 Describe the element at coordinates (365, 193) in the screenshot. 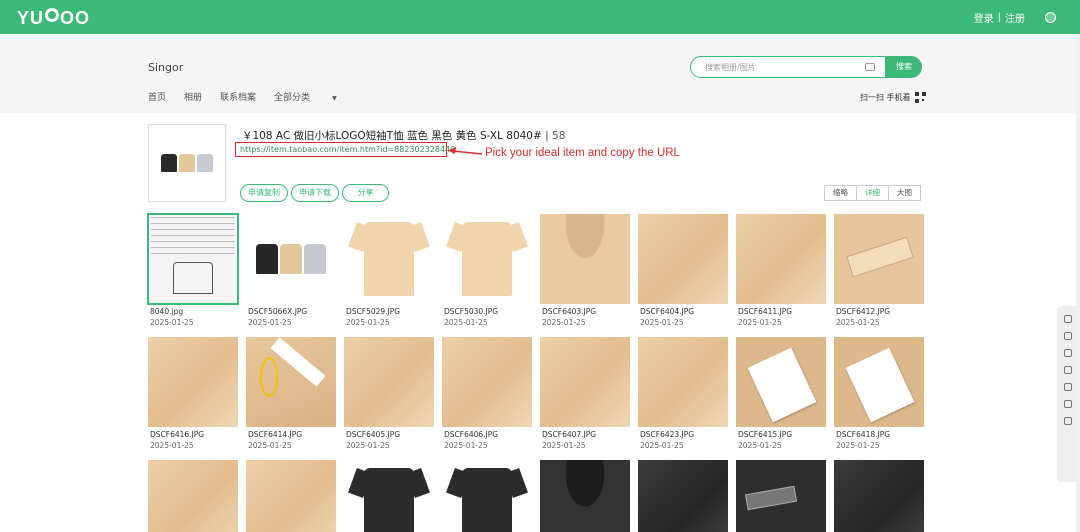

I see `share-button: 分享` at that location.